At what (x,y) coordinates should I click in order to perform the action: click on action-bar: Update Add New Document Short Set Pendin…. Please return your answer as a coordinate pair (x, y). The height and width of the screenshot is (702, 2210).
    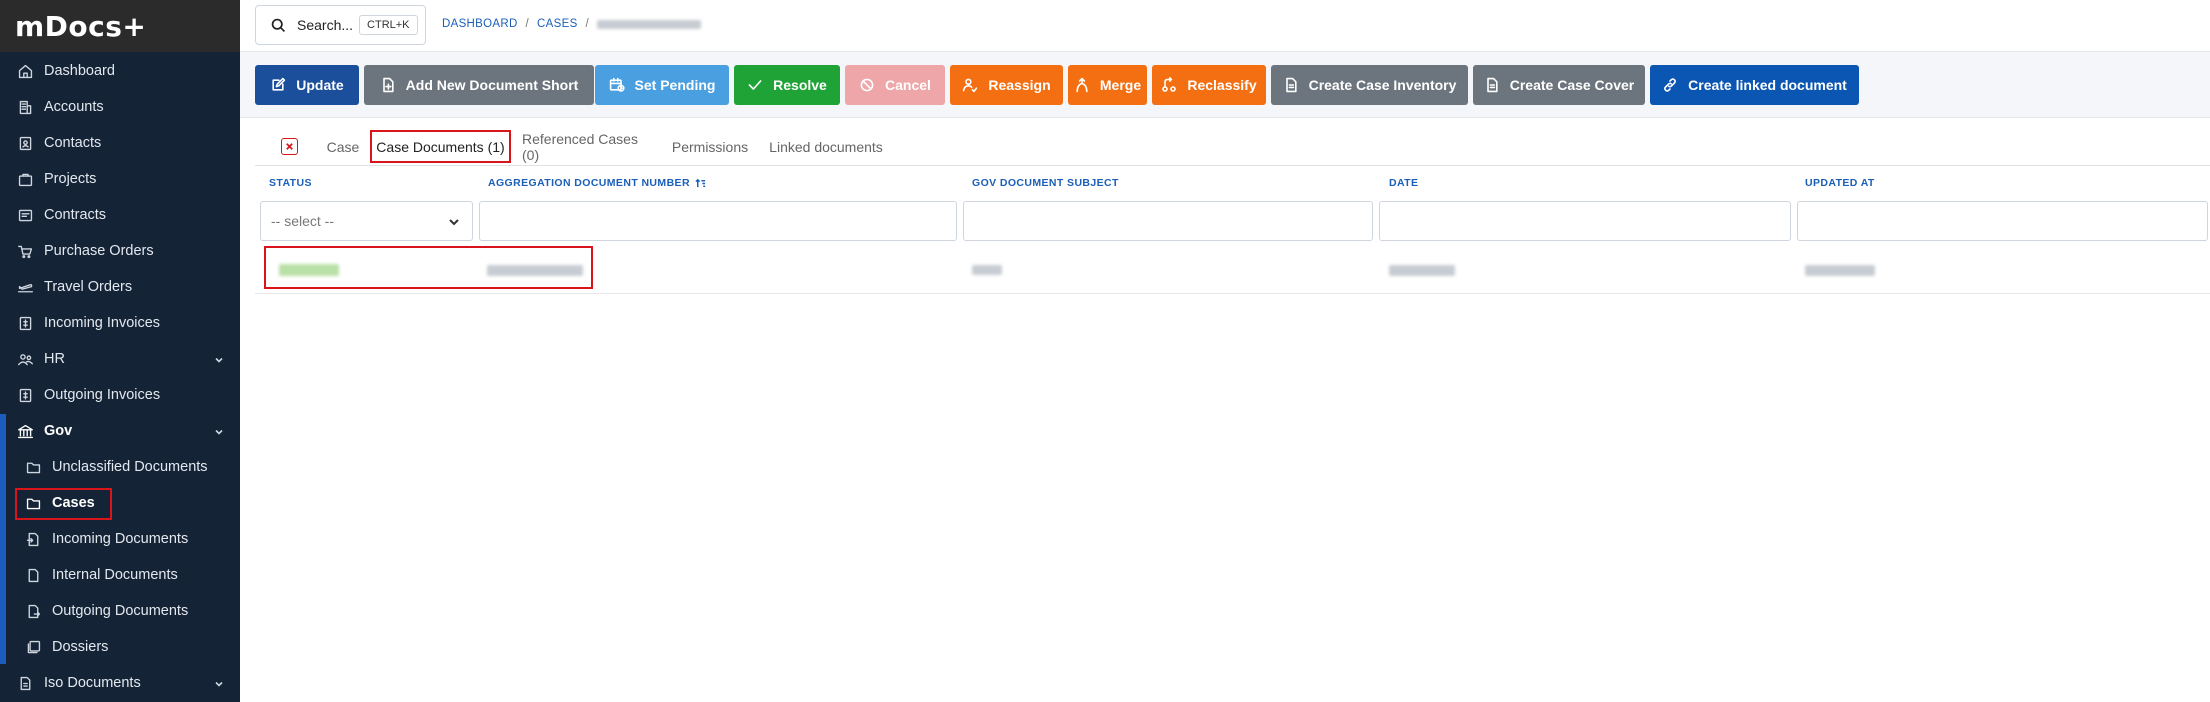
    Looking at the image, I should click on (1225, 85).